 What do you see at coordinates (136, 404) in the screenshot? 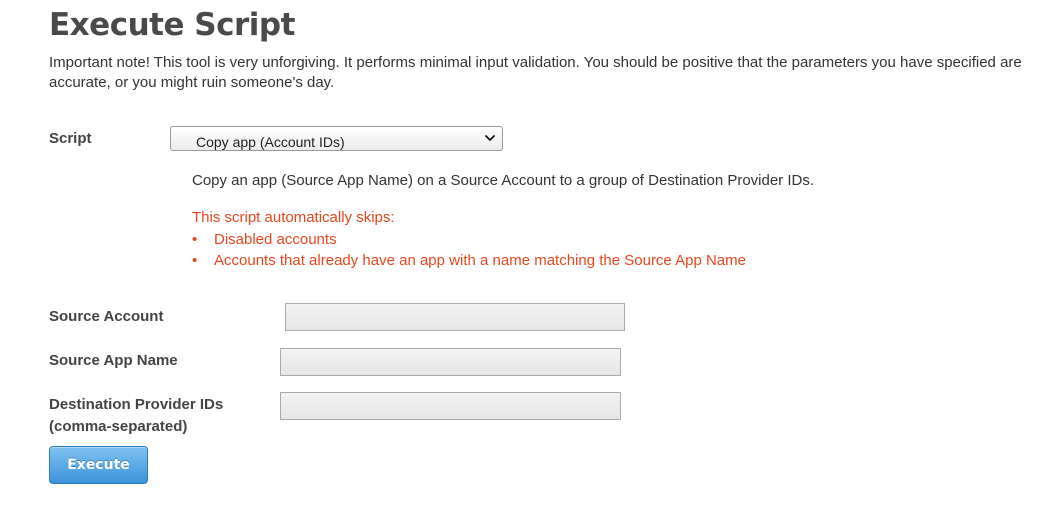
I see `destination-provider-ids-label: Destination Provider IDs` at bounding box center [136, 404].